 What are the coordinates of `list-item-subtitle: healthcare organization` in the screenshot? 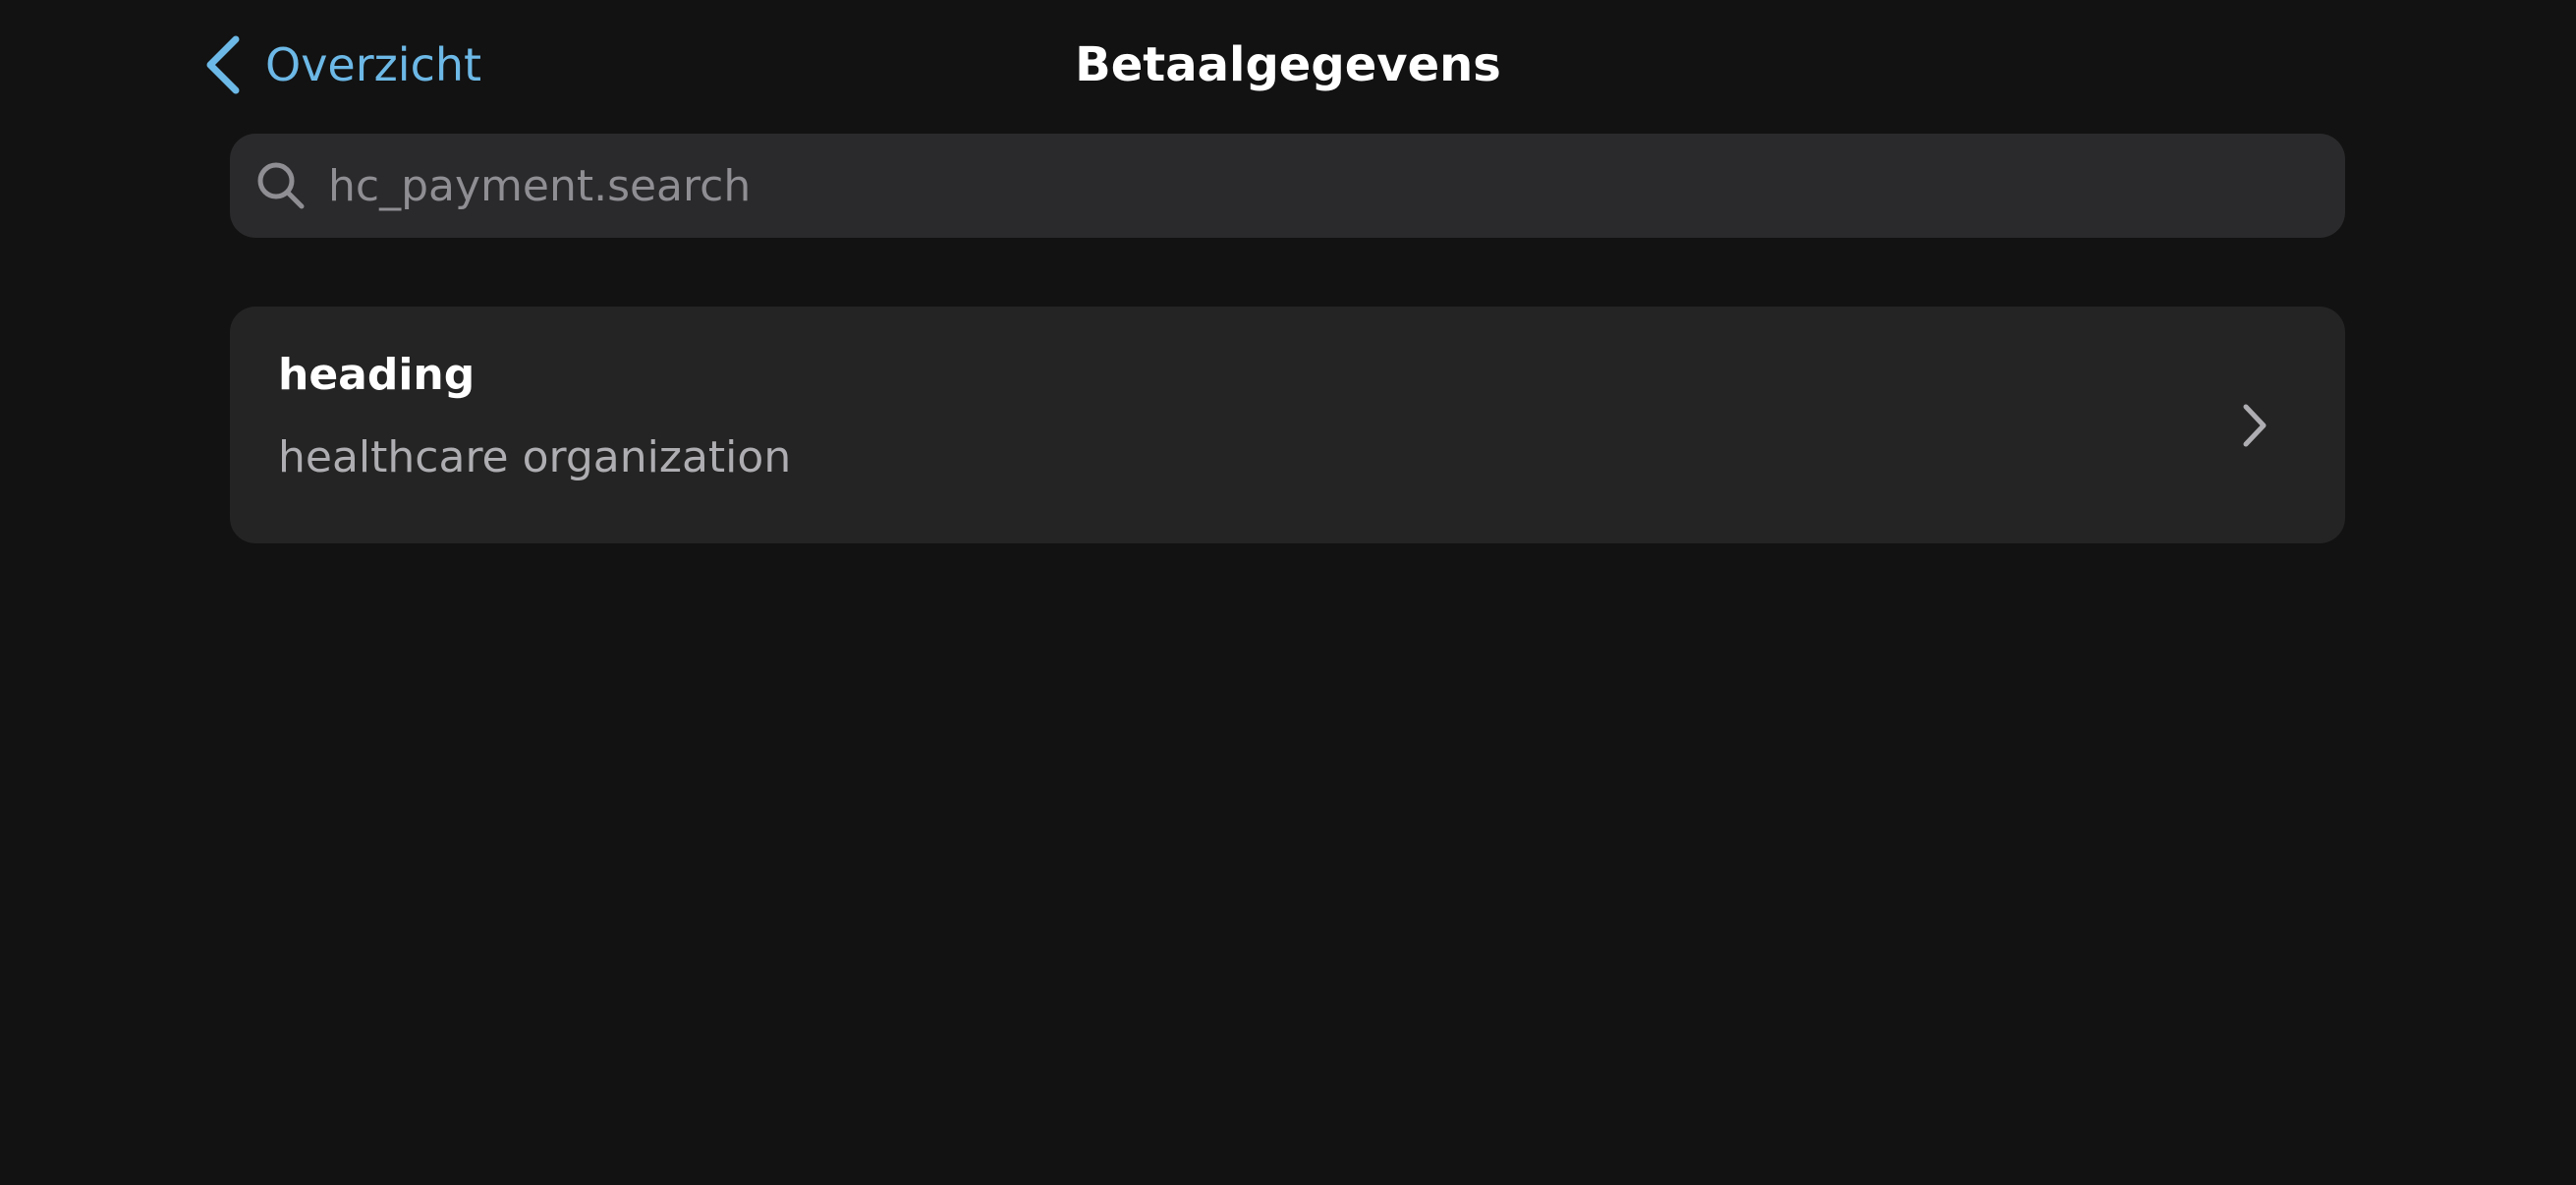 It's located at (535, 457).